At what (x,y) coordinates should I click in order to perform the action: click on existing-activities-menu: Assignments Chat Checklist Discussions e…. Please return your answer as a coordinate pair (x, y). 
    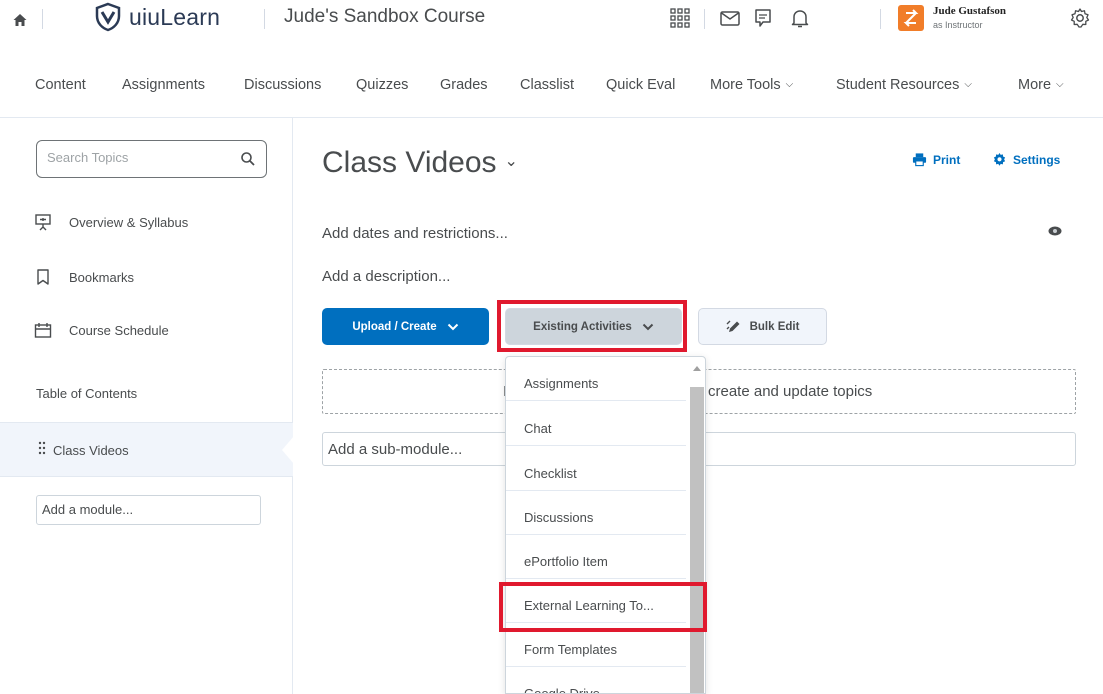
    Looking at the image, I should click on (605, 525).